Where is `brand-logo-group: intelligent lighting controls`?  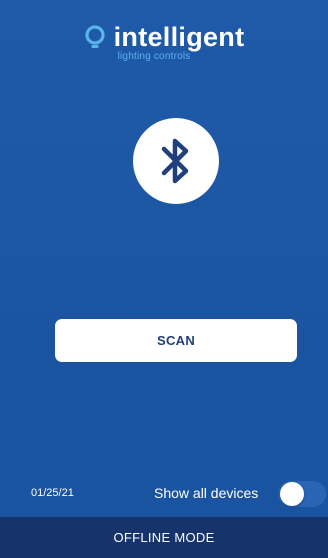 brand-logo-group: intelligent lighting controls is located at coordinates (164, 42).